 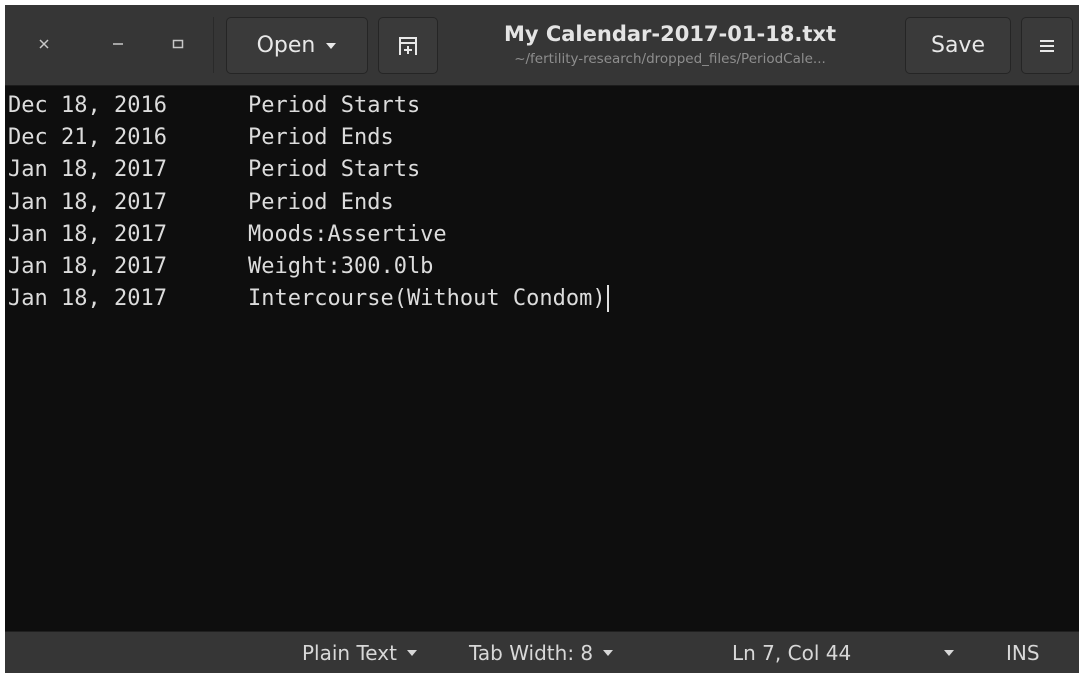 I want to click on line-date: Dec 21, 2016, so click(x=87, y=138).